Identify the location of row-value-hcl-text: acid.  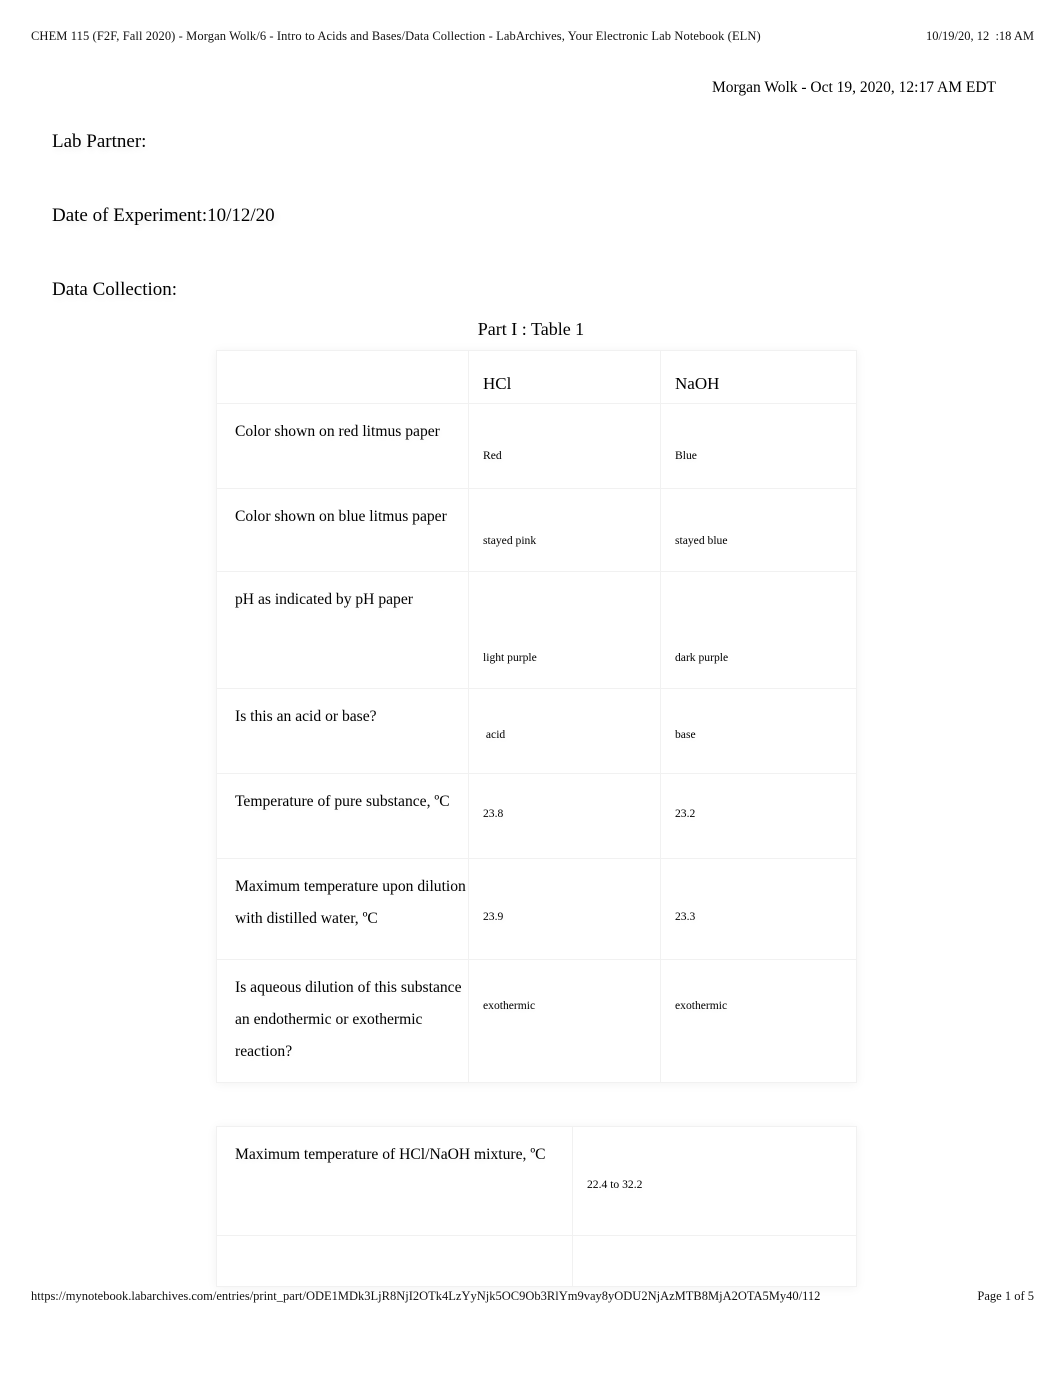
(494, 734).